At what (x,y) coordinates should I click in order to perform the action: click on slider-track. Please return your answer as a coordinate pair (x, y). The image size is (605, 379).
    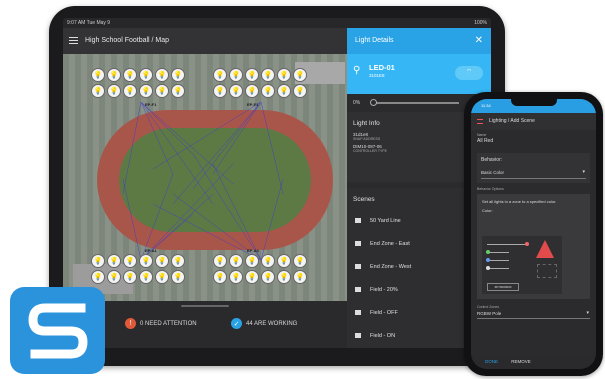
    Looking at the image, I should click on (416, 103).